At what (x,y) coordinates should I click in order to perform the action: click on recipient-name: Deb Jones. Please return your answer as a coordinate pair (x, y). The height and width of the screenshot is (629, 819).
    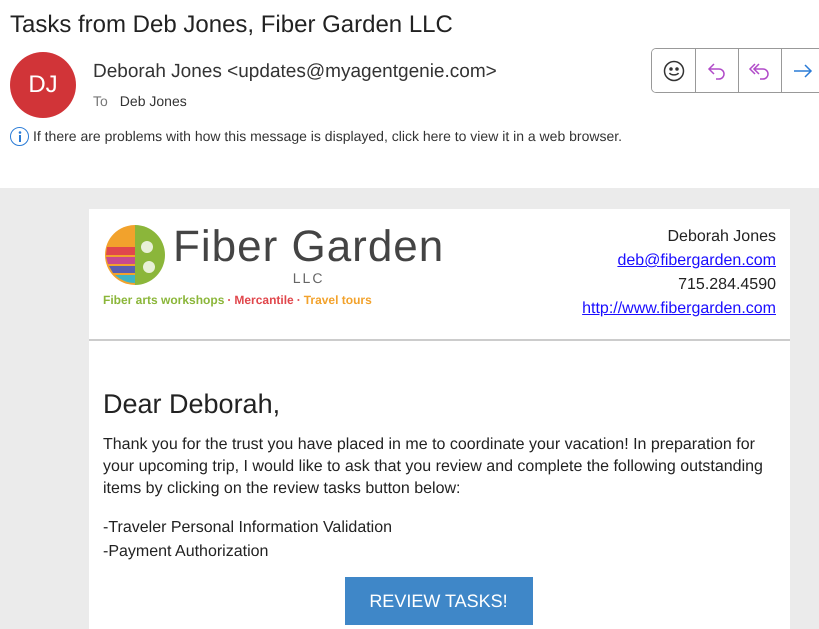
    Looking at the image, I should click on (153, 101).